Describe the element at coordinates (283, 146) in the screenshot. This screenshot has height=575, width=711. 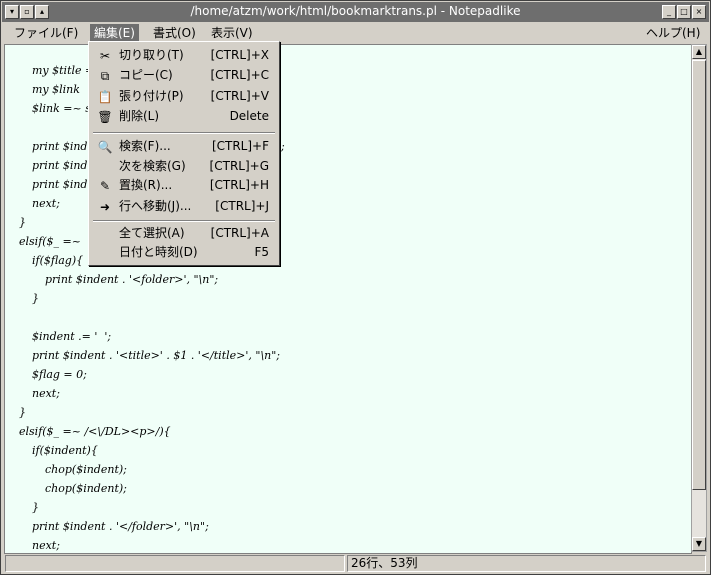
I see `code-line-tail: ;` at that location.